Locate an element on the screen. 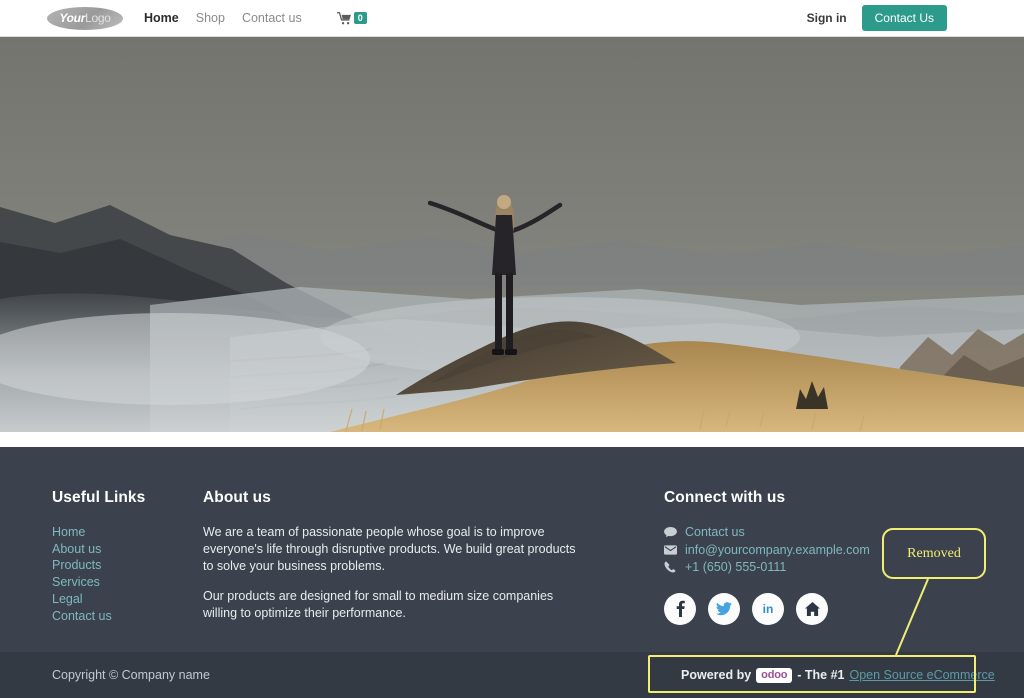 The width and height of the screenshot is (1024, 698). nav-item-home: Home is located at coordinates (161, 18).